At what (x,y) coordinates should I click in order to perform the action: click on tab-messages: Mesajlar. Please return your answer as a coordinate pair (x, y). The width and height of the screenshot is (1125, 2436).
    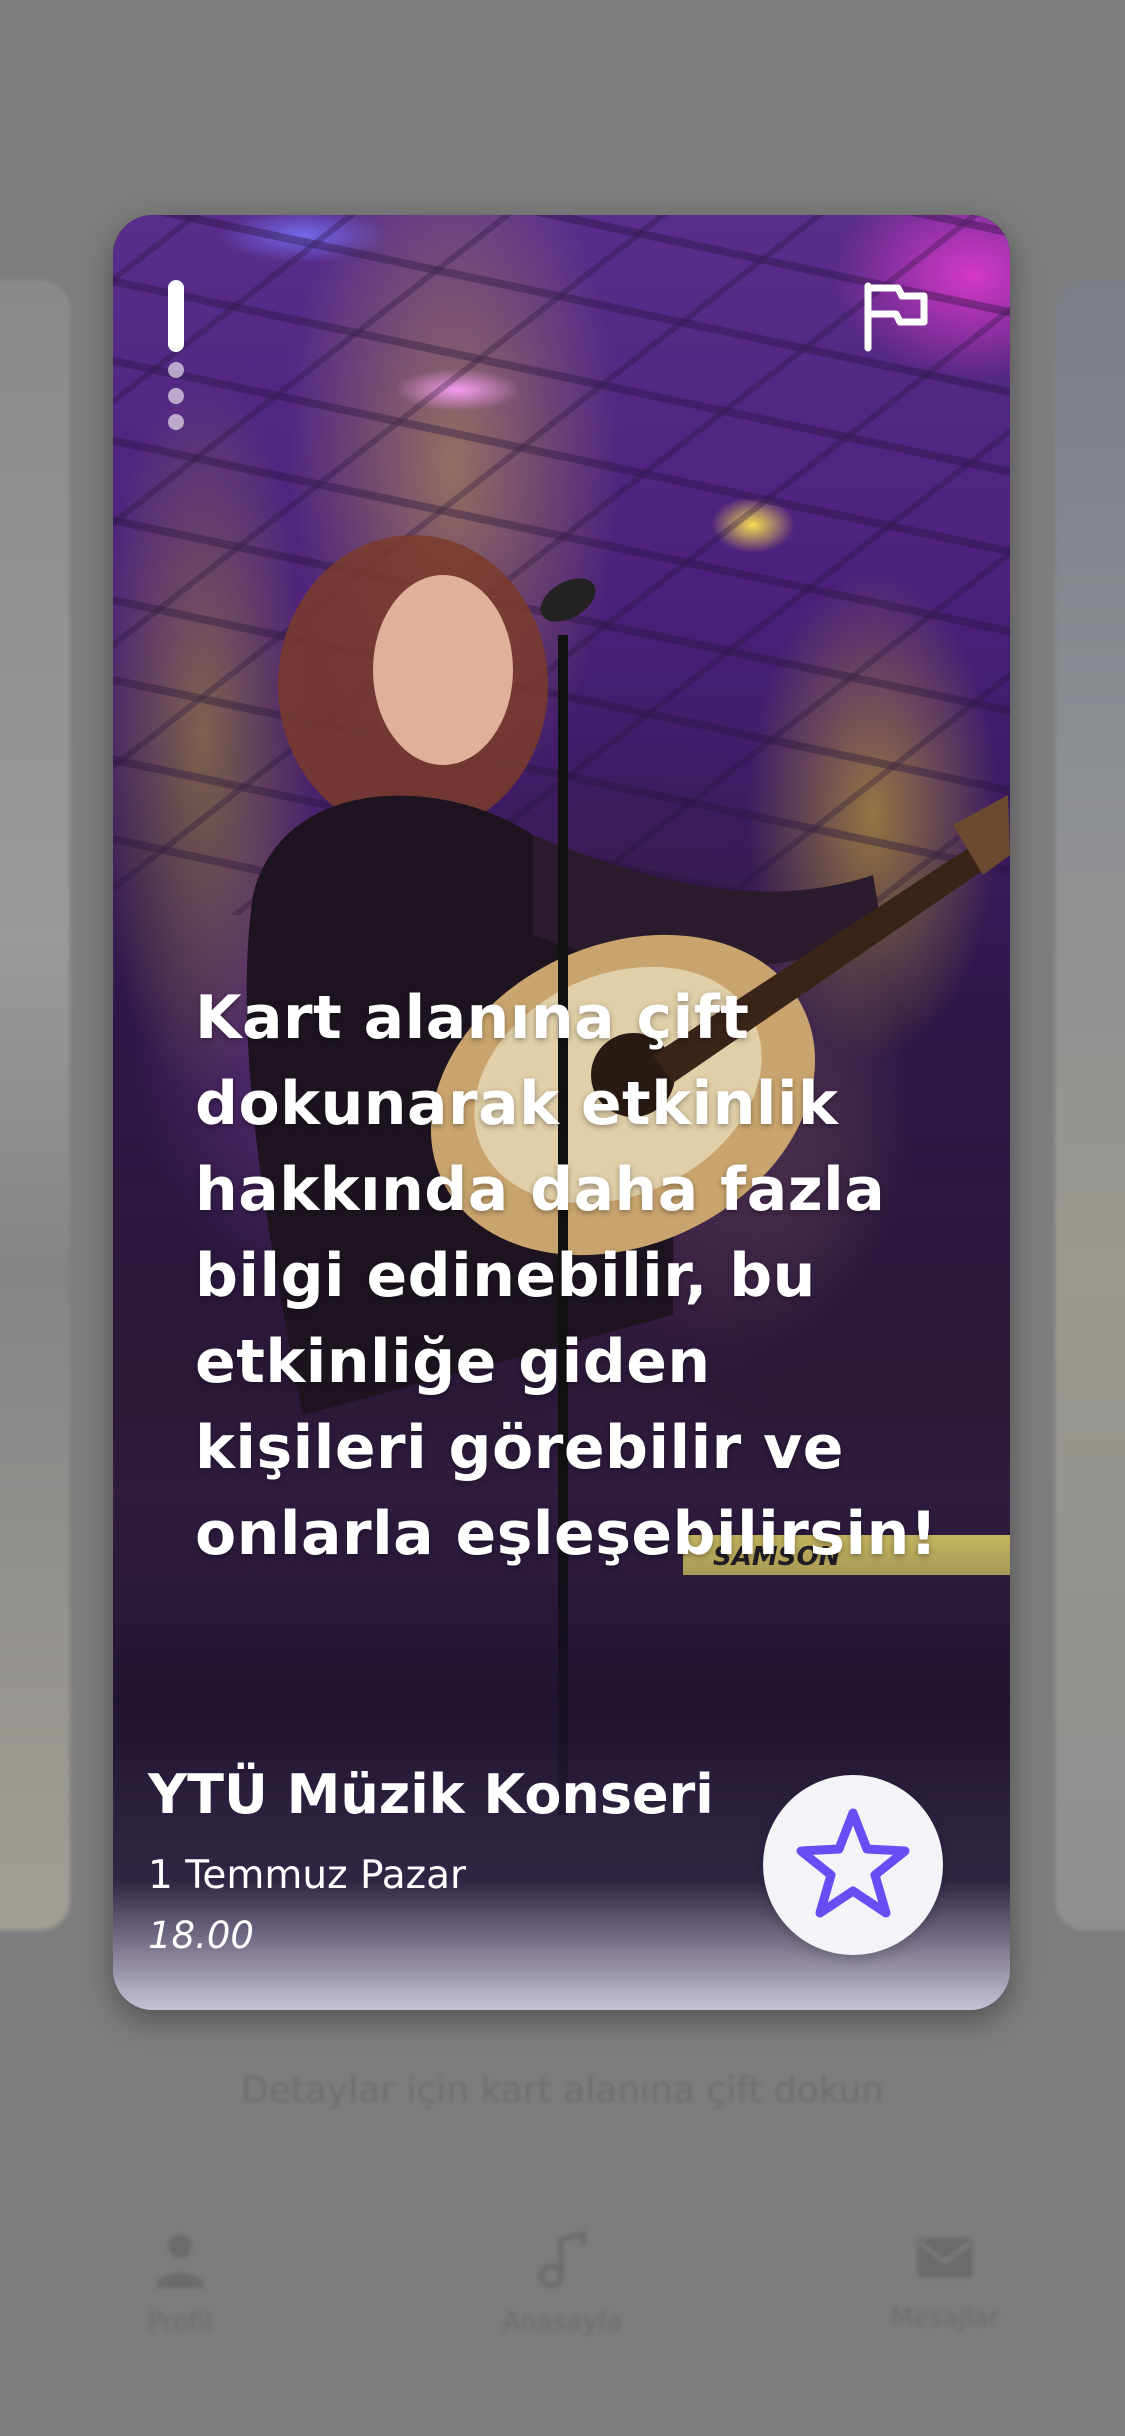
    Looking at the image, I should click on (945, 2281).